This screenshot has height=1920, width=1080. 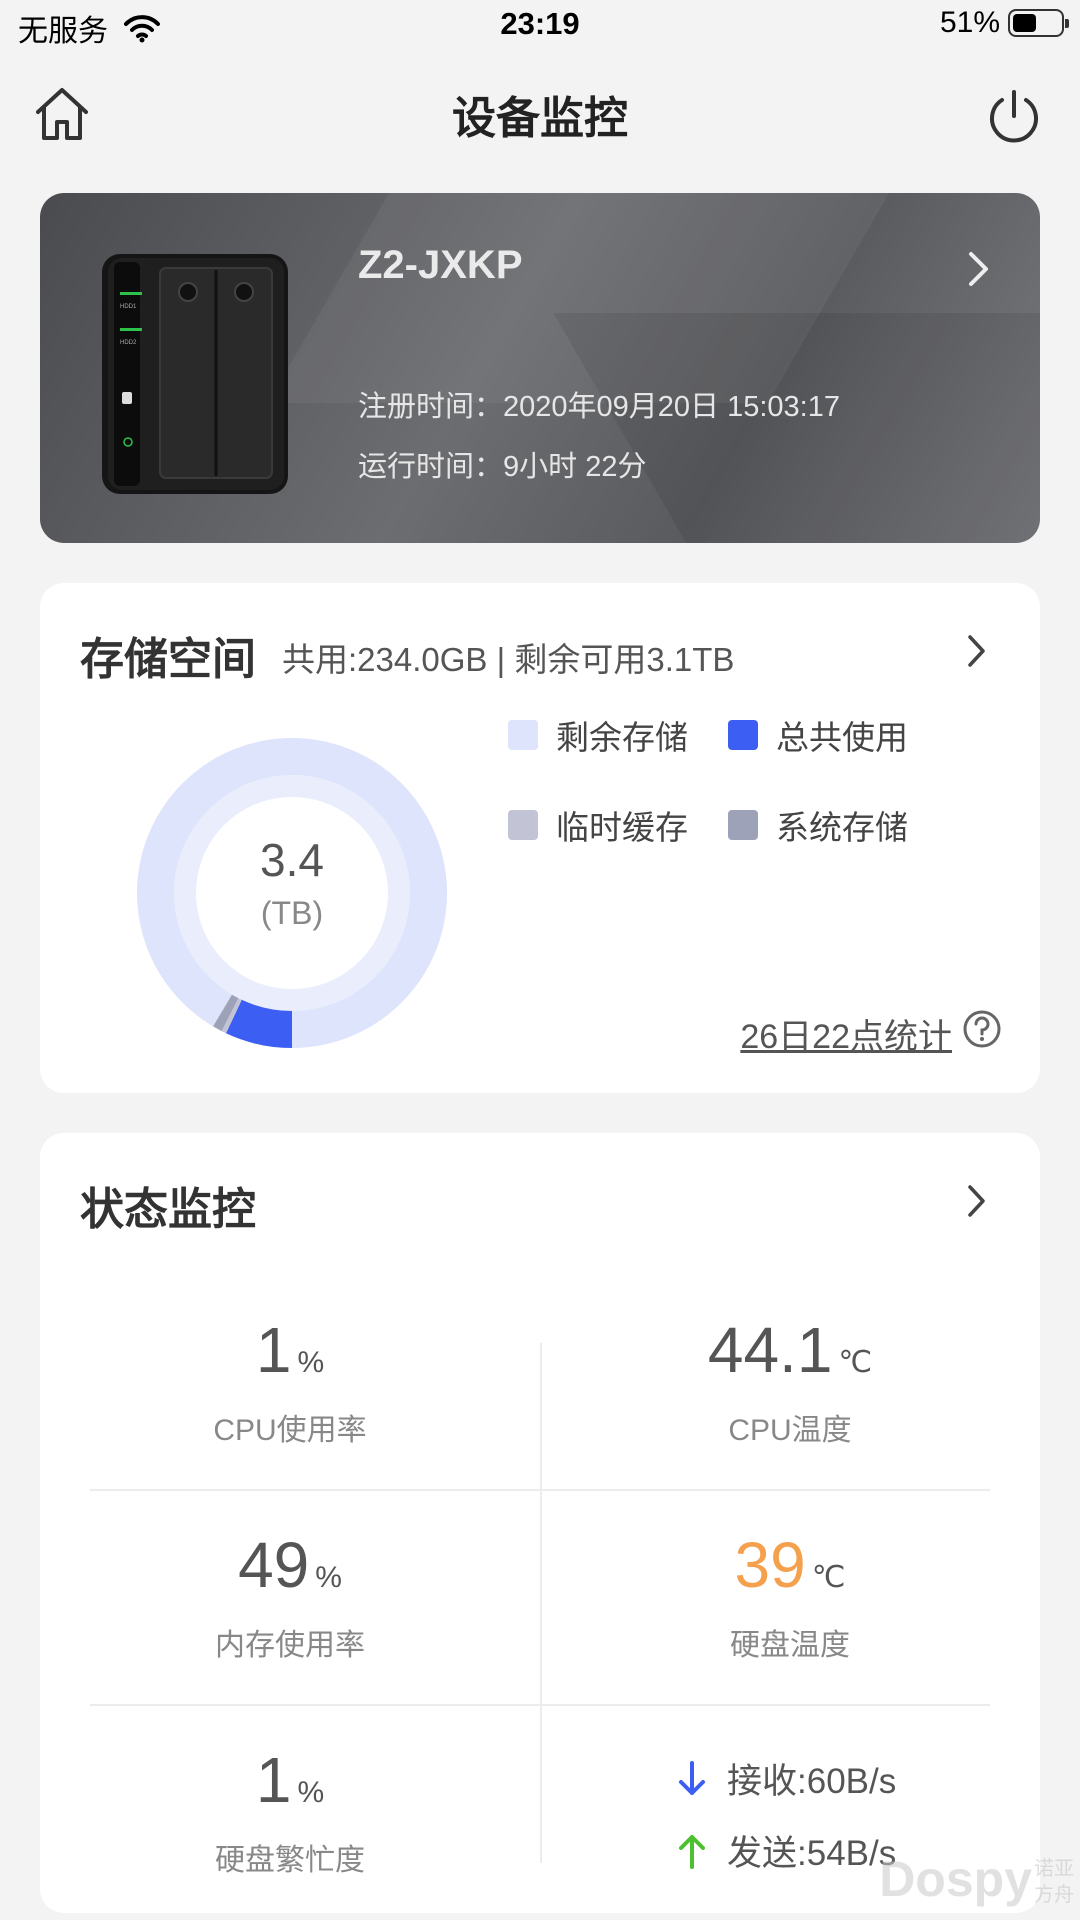 I want to click on register-time: 2020年09月20日 15:03:17, so click(x=671, y=407).